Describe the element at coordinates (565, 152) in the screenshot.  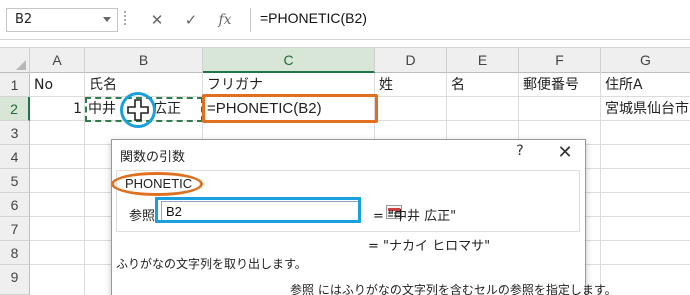
I see `close-button: ✕` at that location.